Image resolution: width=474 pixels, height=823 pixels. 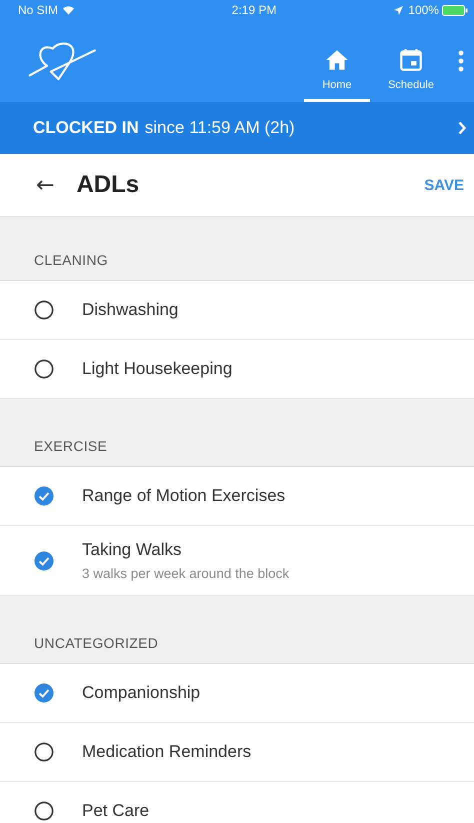 I want to click on task-label: Taking Walks, so click(x=132, y=550).